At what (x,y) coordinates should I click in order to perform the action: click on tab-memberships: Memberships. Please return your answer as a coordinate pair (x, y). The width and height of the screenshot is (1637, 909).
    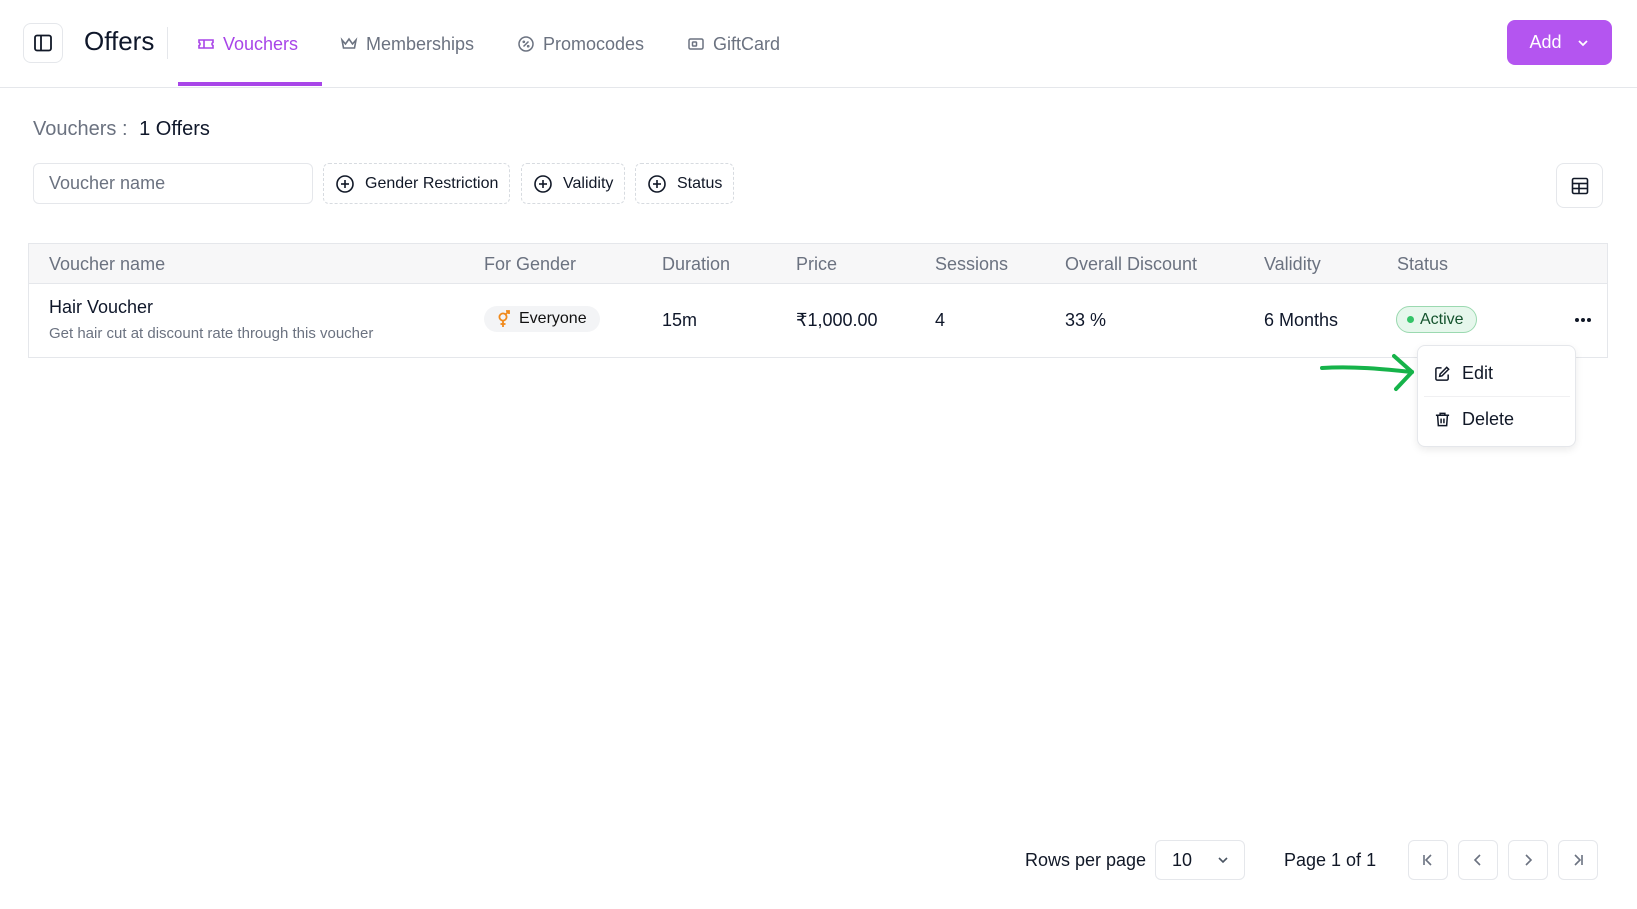
    Looking at the image, I should click on (407, 44).